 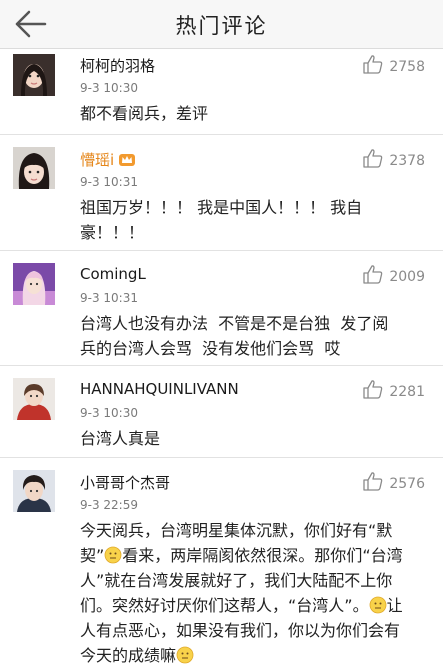 I want to click on like-button: 2758, so click(x=394, y=65).